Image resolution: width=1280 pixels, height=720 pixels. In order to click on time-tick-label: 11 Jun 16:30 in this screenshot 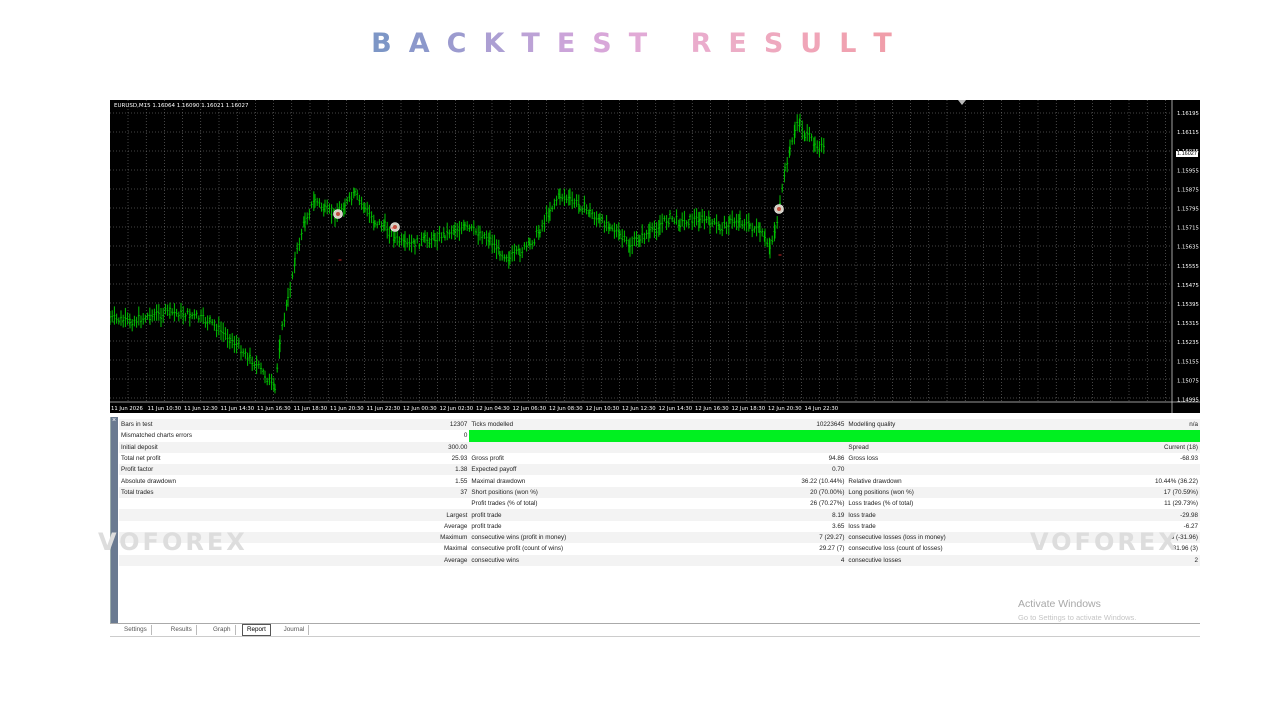, I will do `click(274, 409)`.